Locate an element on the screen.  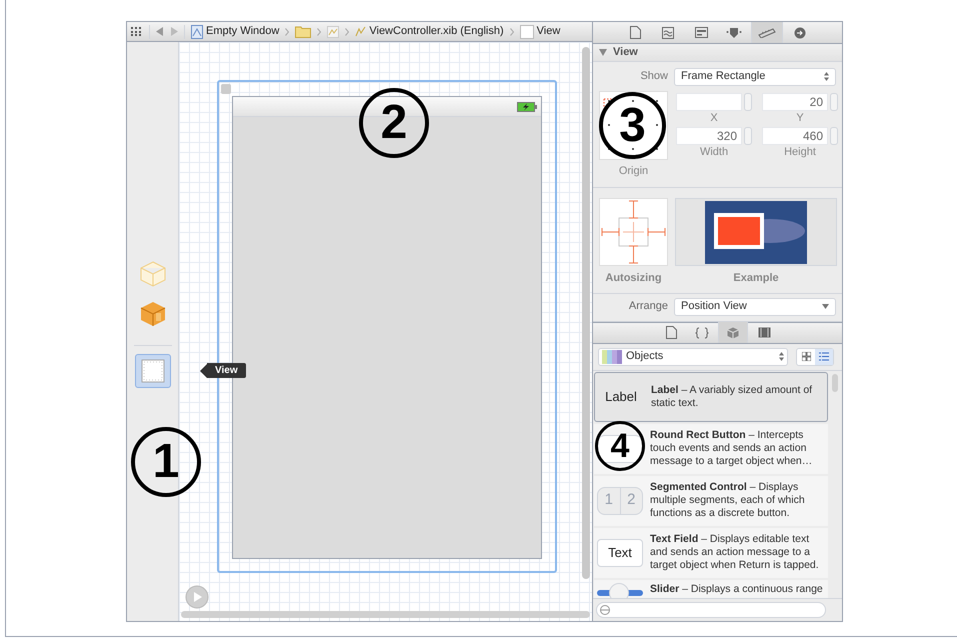
field-label: X is located at coordinates (714, 117).